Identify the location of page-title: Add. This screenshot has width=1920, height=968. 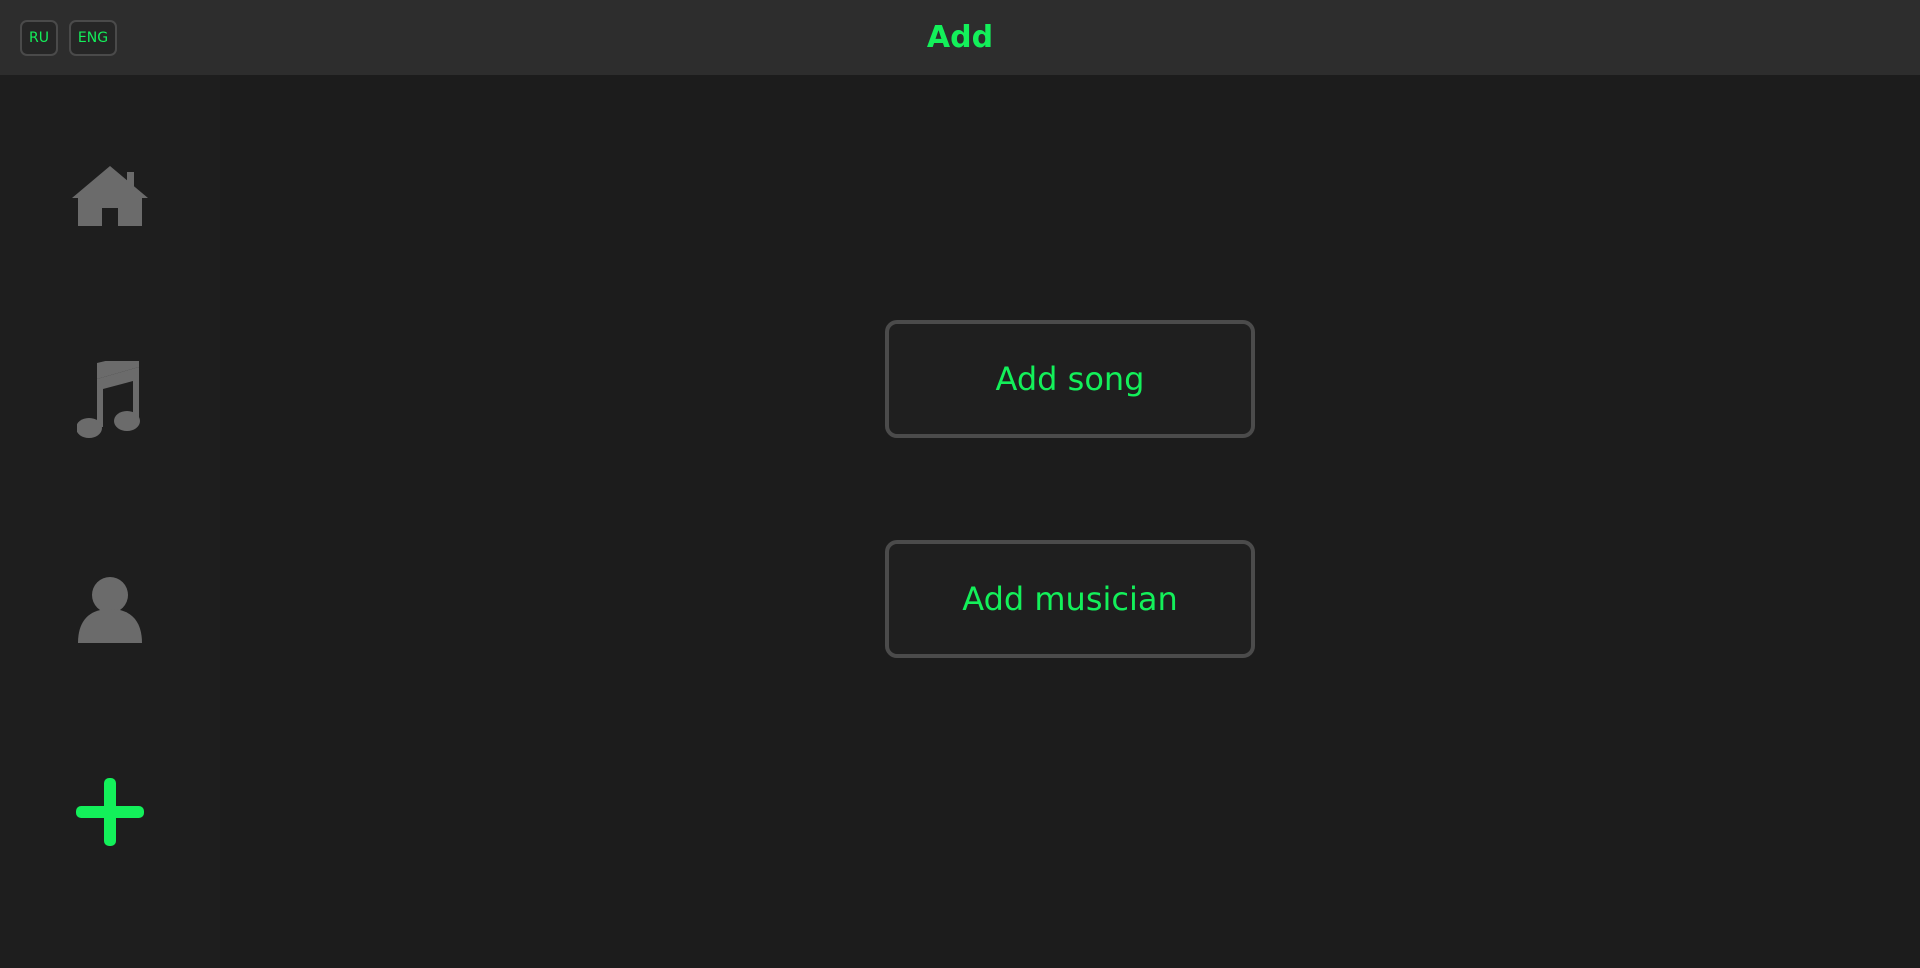
(960, 37).